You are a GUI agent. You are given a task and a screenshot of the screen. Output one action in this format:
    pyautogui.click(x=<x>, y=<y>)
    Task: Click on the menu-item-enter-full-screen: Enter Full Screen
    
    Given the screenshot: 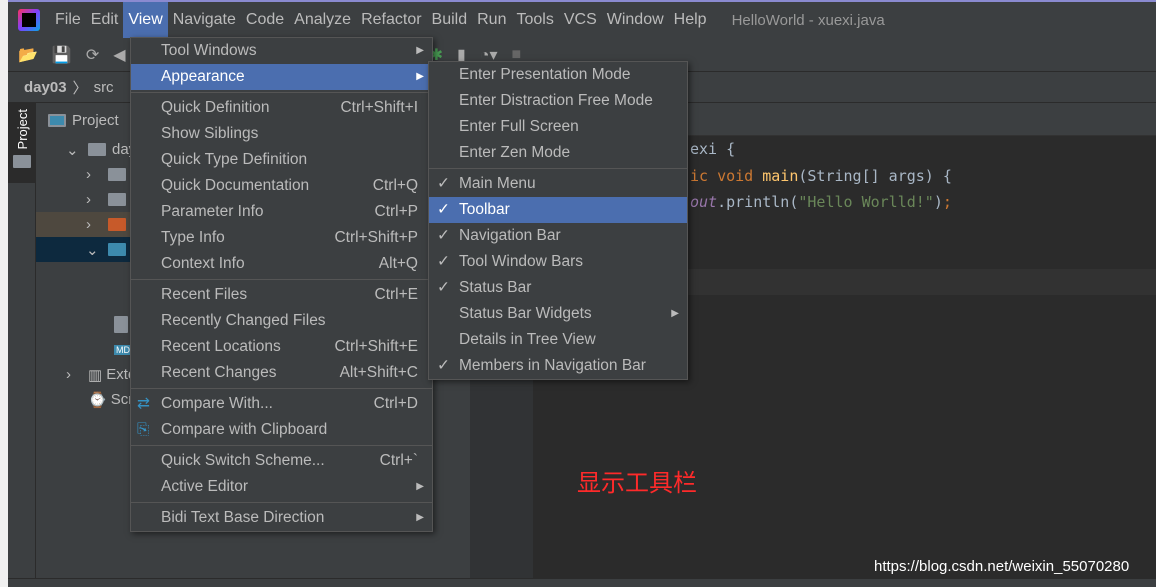 What is the action you would take?
    pyautogui.click(x=558, y=127)
    